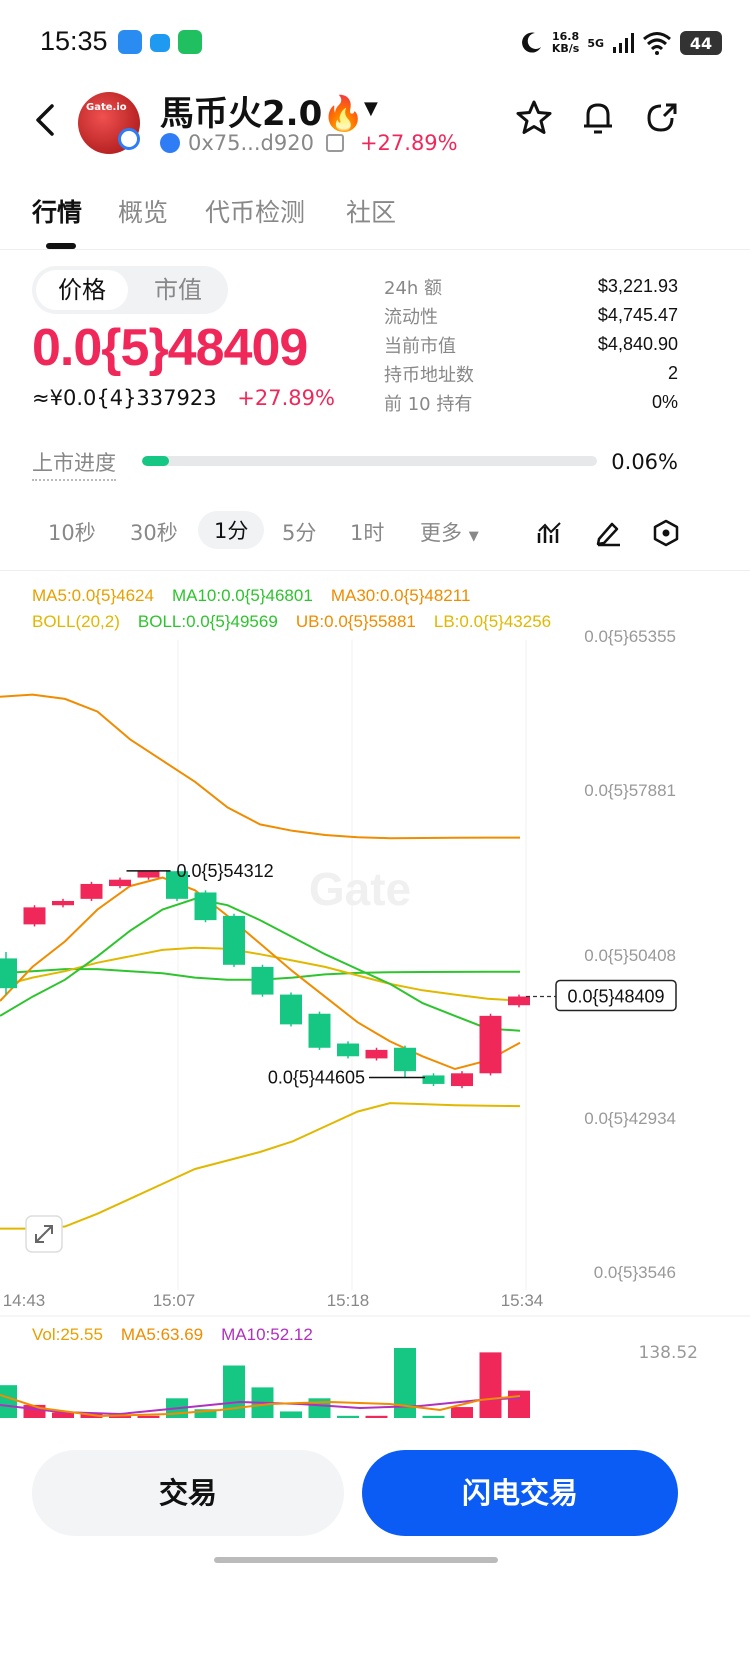  I want to click on home-indicator, so click(356, 1560).